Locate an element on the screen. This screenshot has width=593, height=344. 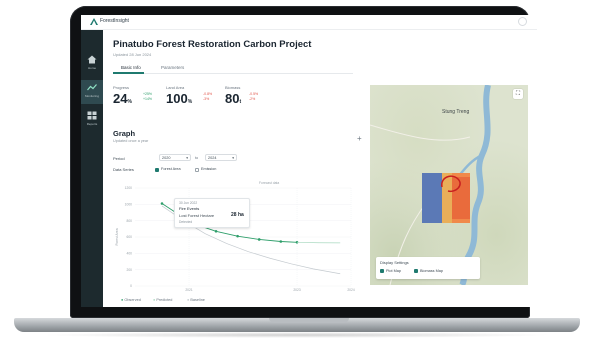
updated-date: Updated 28 Jun 2024 is located at coordinates (132, 54).